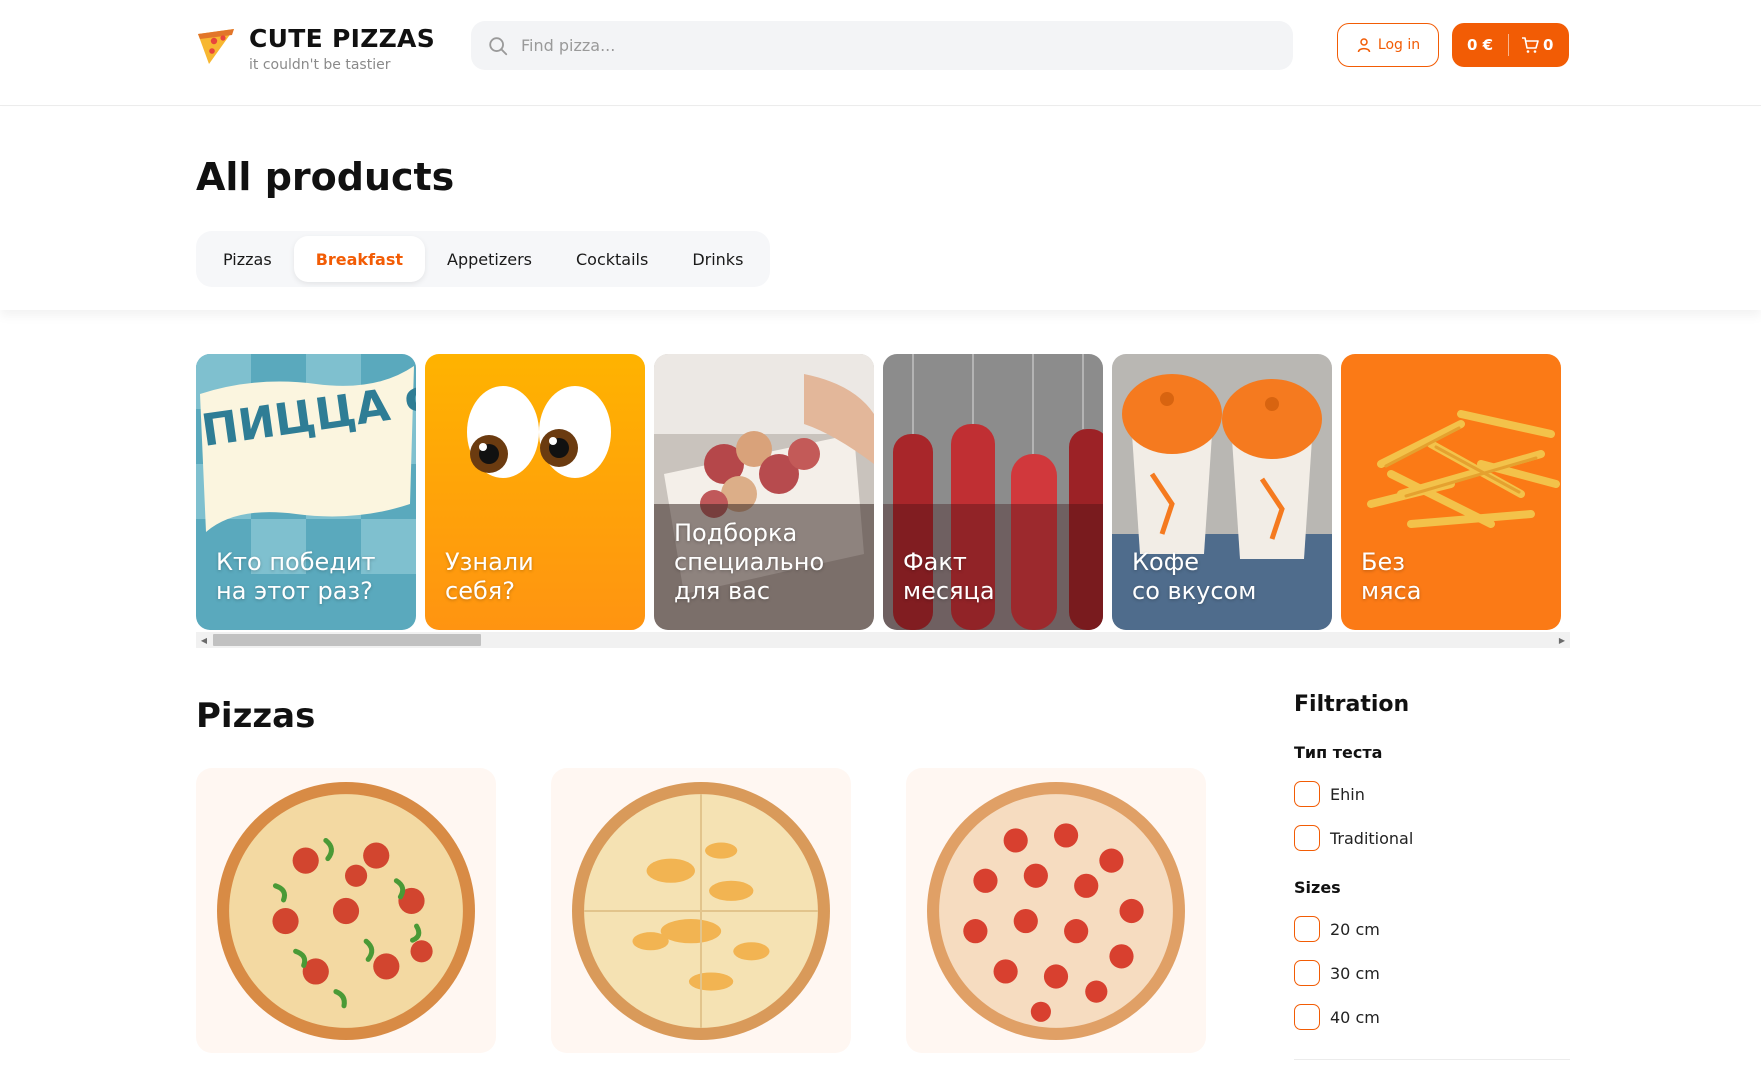 The image size is (1761, 1071). Describe the element at coordinates (1399, 45) in the screenshot. I see `login-label: Log in` at that location.